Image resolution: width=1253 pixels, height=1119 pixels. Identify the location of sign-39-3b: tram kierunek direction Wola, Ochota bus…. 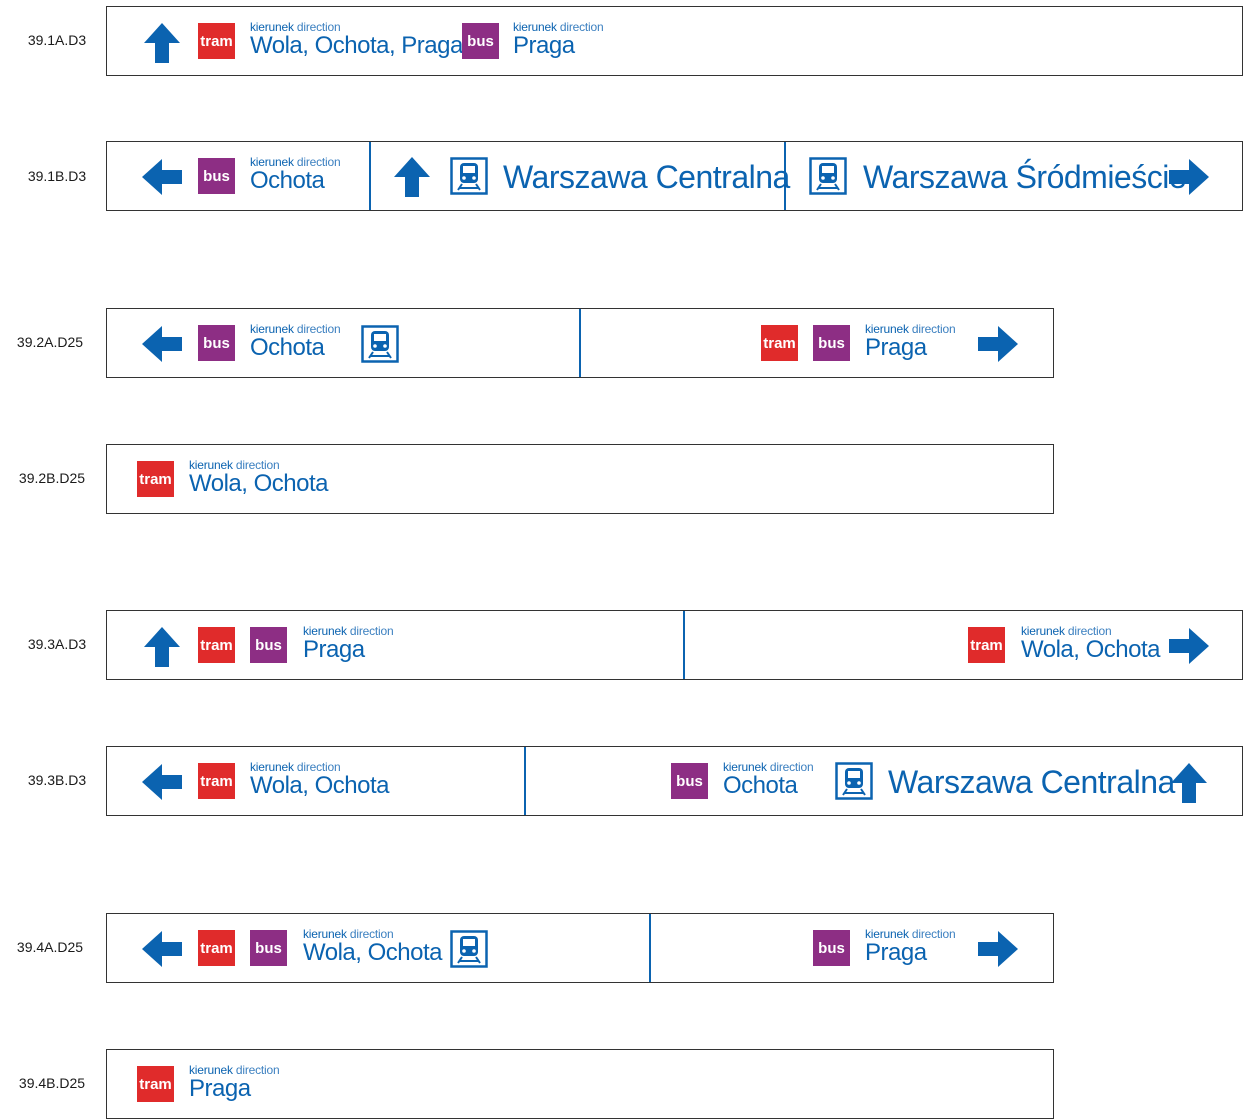
(674, 781).